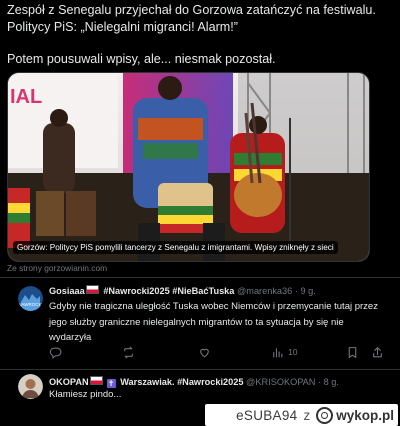 The image size is (400, 426). I want to click on like-button, so click(204, 352).